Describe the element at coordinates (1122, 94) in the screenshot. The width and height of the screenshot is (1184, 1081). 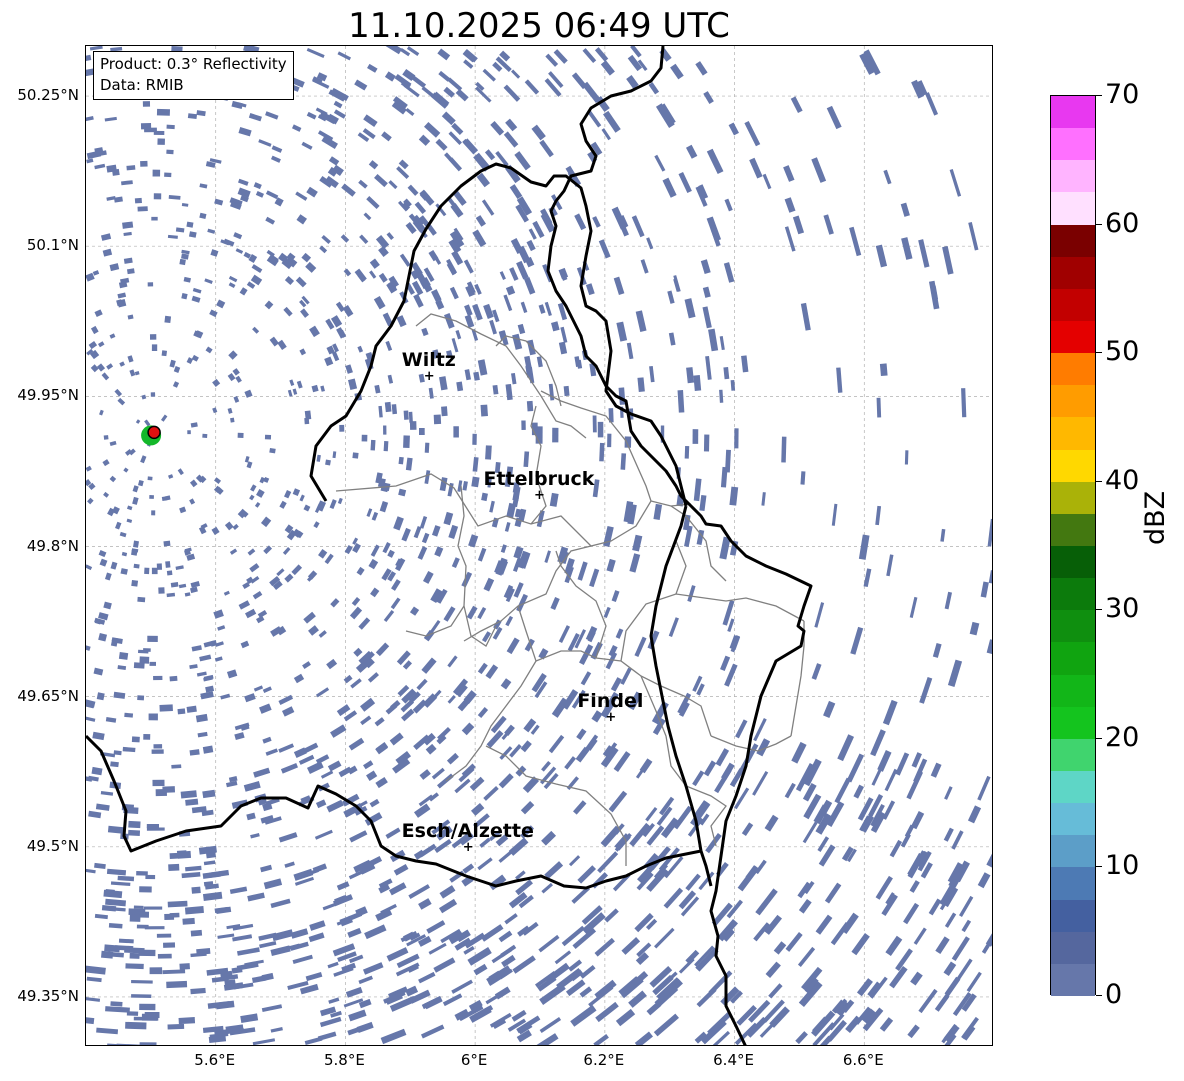
I see `colorbar-tick-label: 70` at that location.